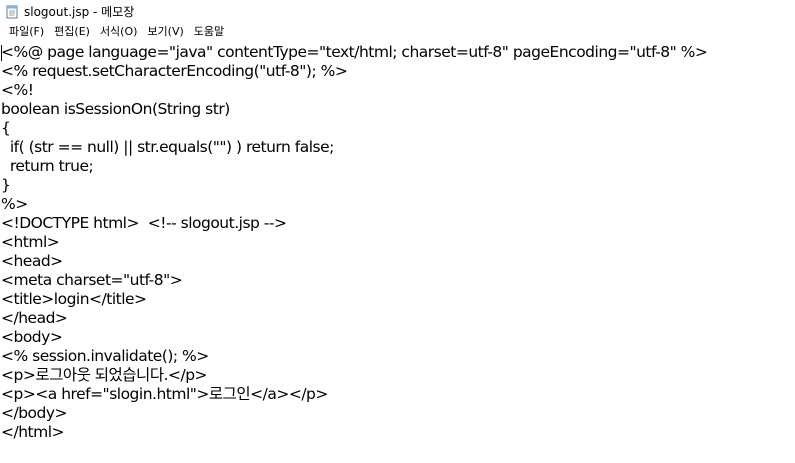 This screenshot has height=463, width=795. What do you see at coordinates (32, 337) in the screenshot?
I see `text-line: <body>` at bounding box center [32, 337].